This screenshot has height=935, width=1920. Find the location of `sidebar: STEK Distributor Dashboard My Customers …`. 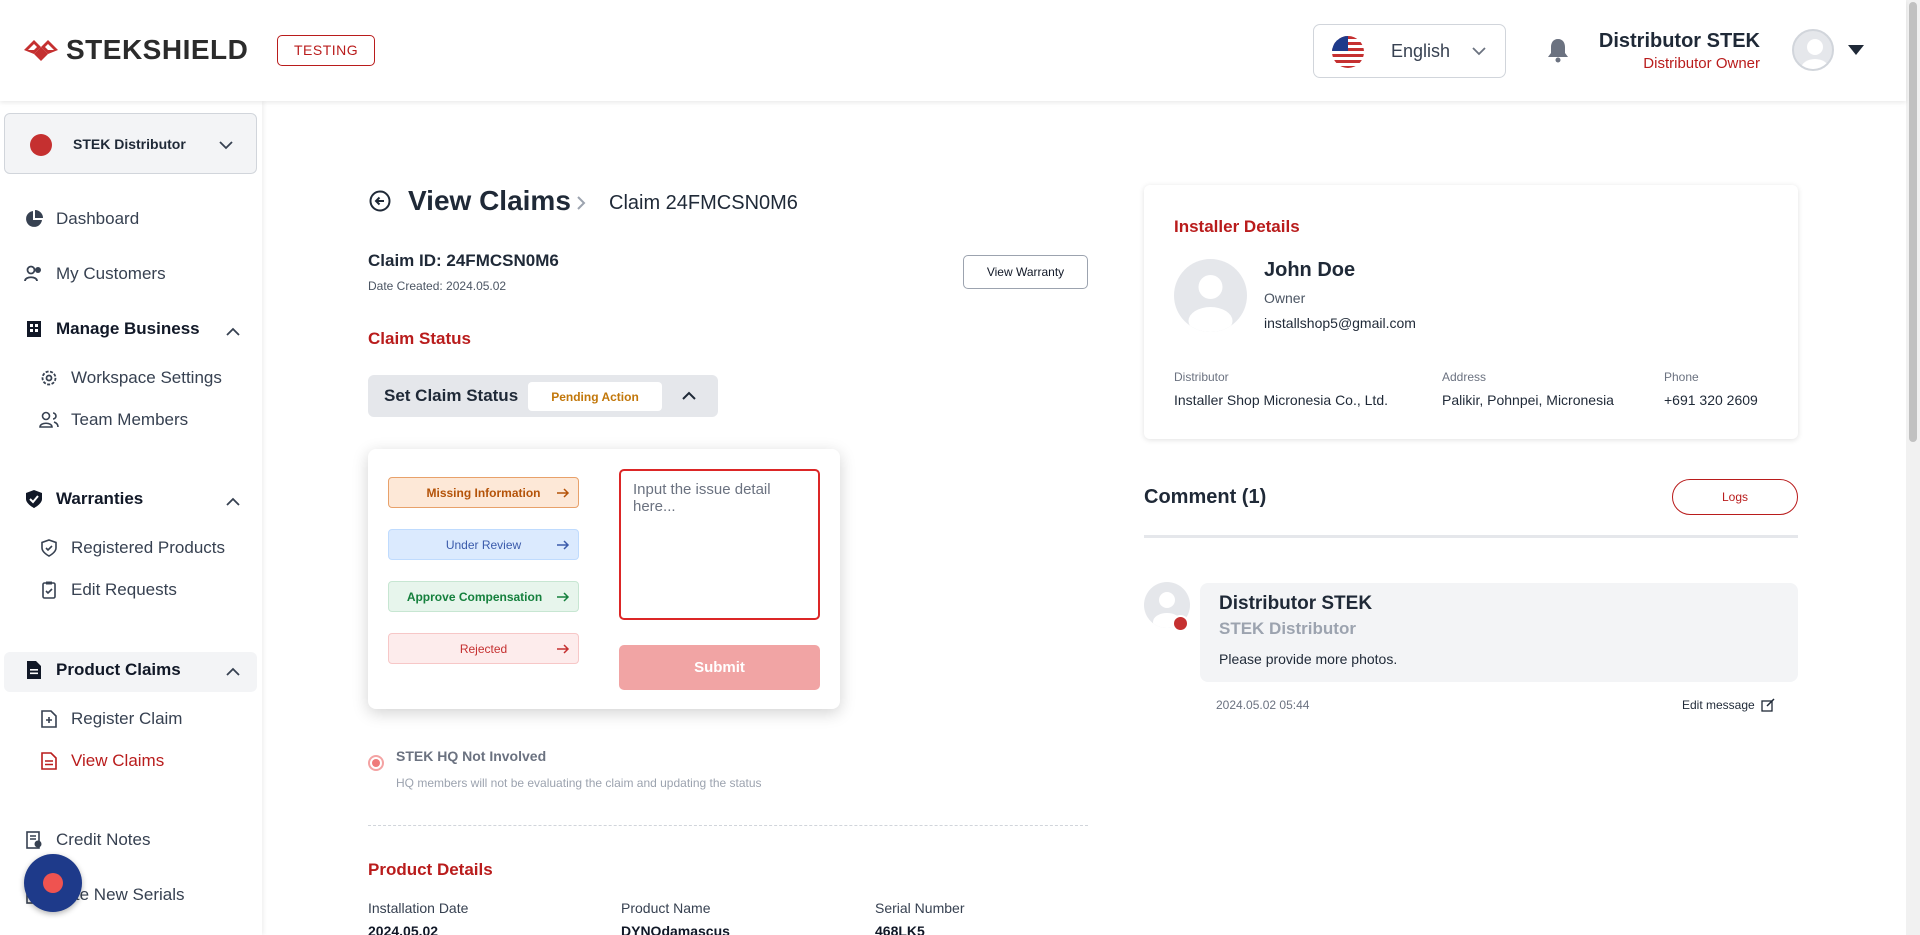

sidebar: STEK Distributor Dashboard My Customers … is located at coordinates (131, 518).